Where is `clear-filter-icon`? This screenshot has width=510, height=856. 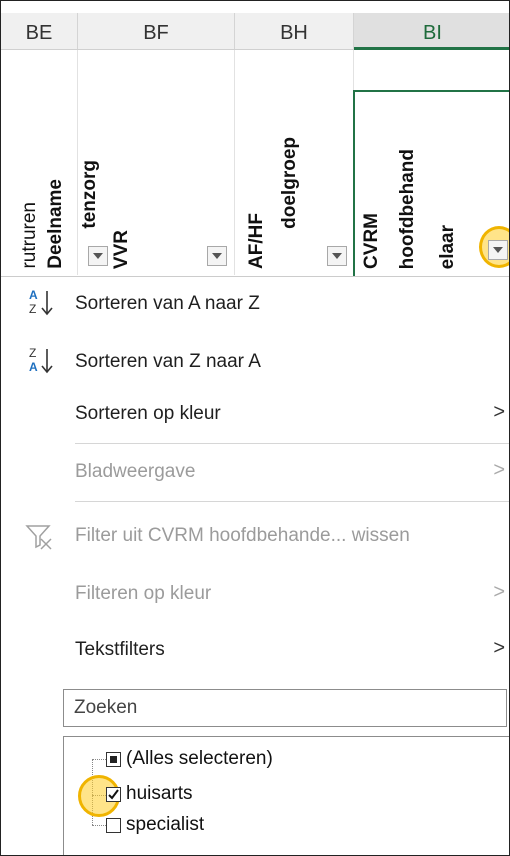
clear-filter-icon is located at coordinates (38, 537).